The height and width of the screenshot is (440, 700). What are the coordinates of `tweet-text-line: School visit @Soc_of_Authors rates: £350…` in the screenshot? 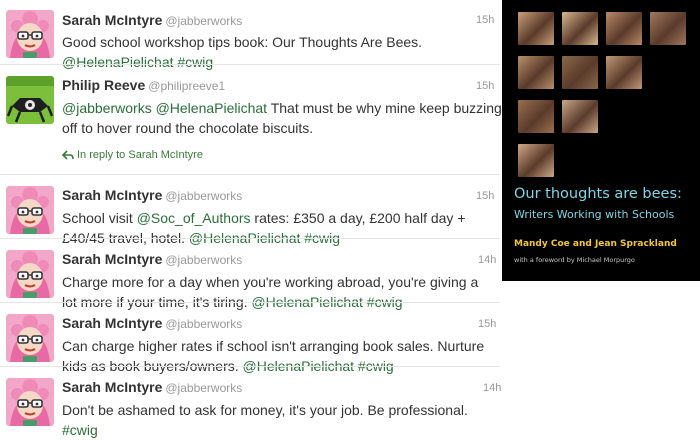 It's located at (282, 218).